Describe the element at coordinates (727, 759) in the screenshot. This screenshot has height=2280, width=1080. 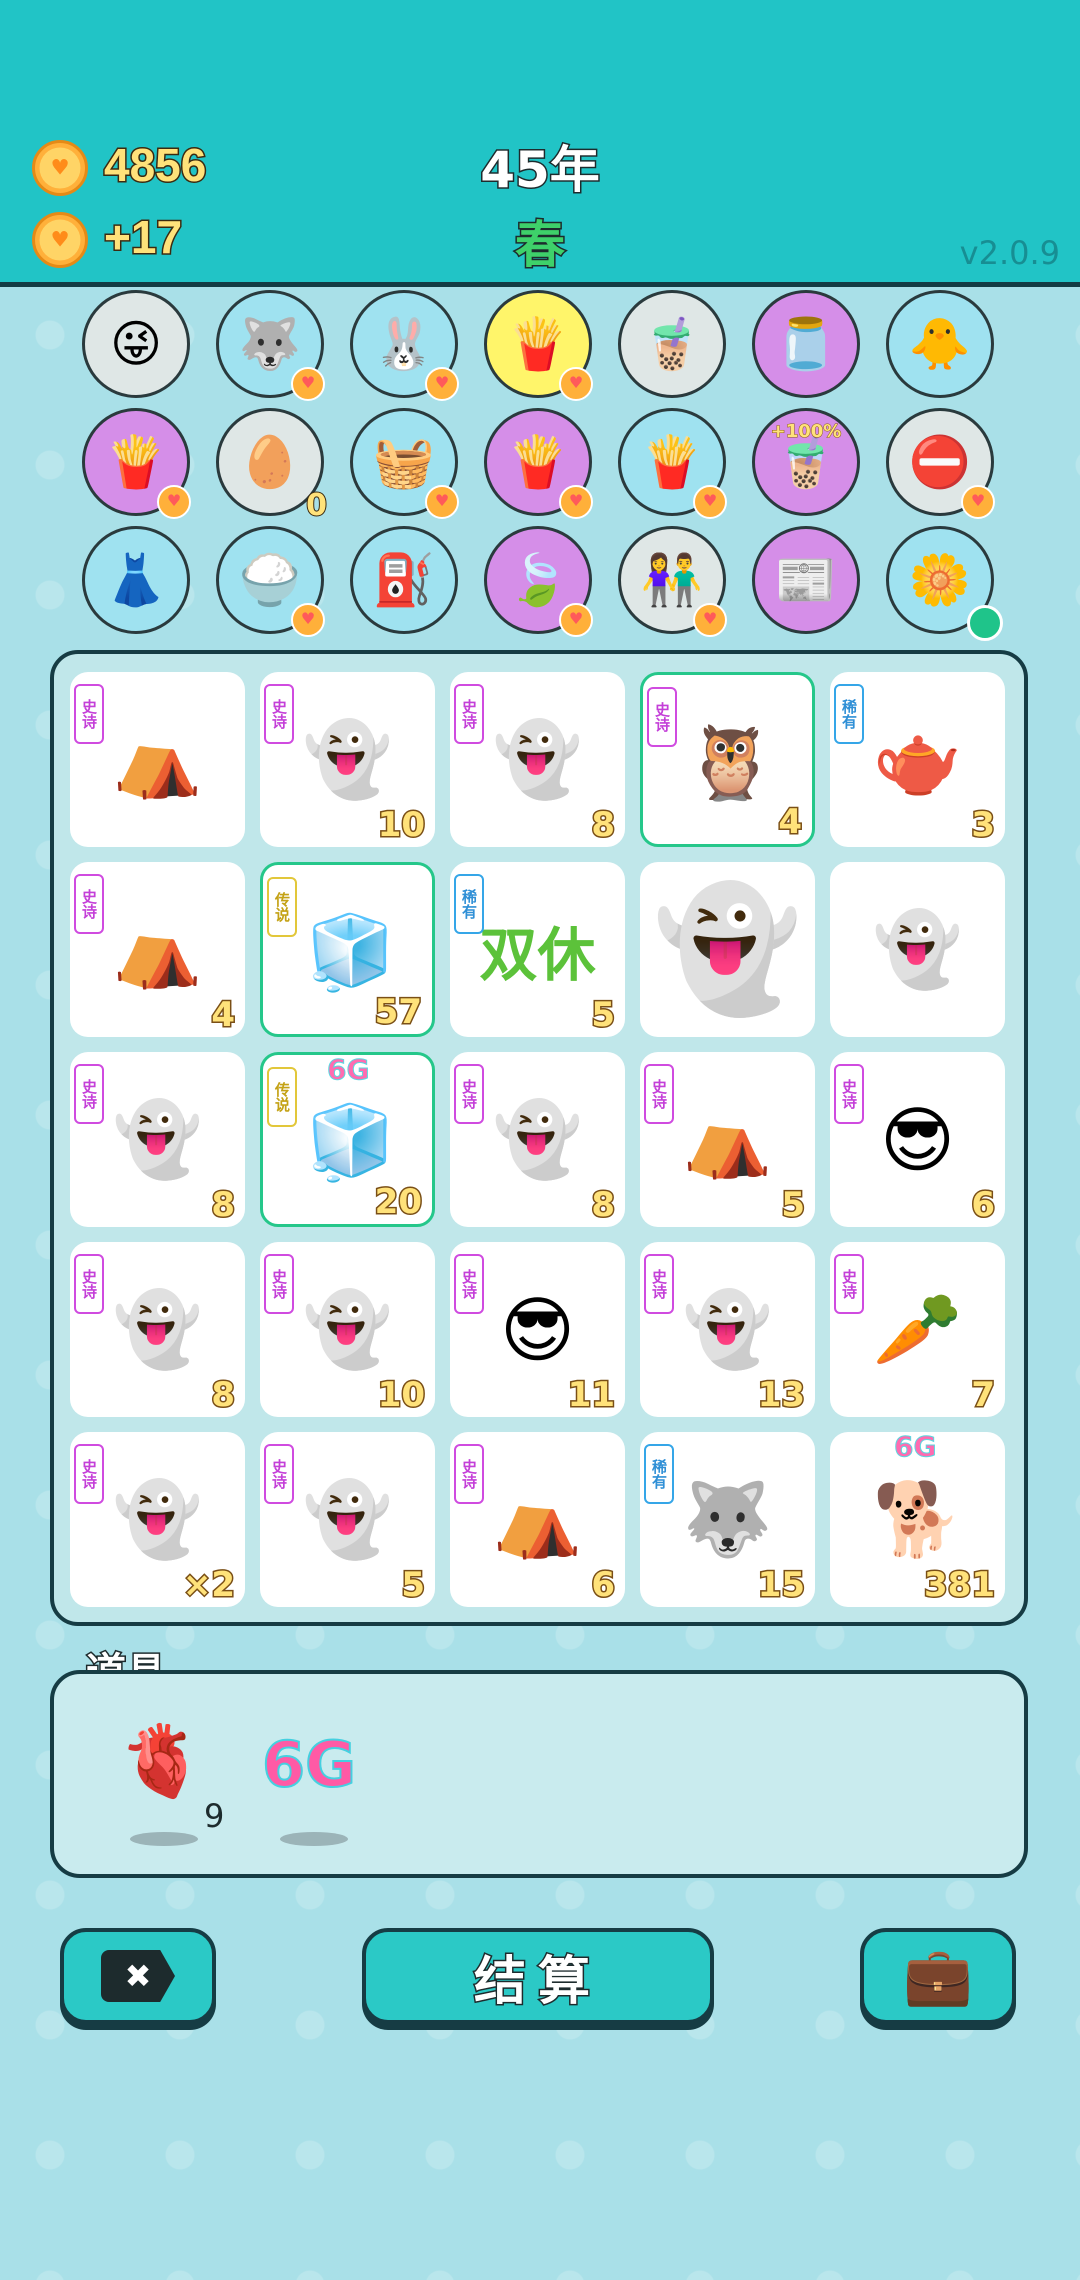
I see `board-cell: 🦉 史诗 4` at that location.